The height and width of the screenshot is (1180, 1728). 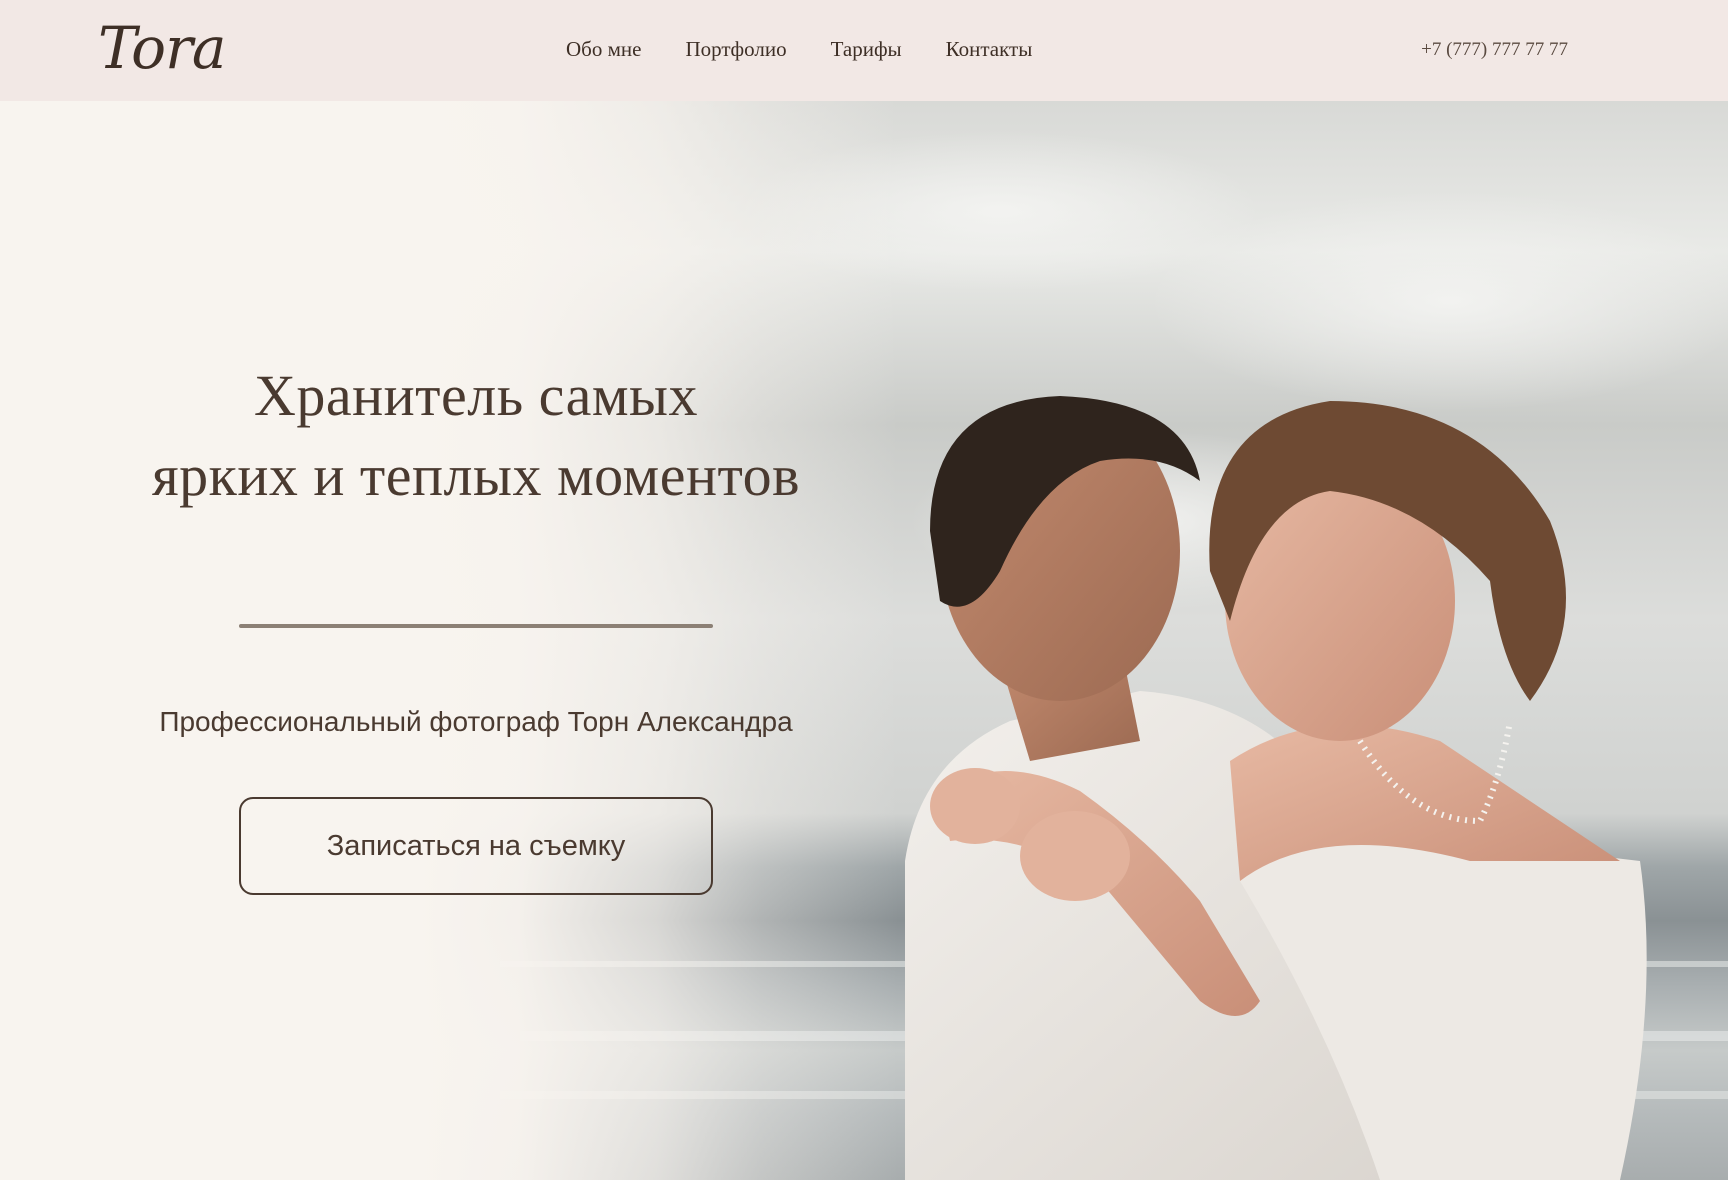 I want to click on nav-item-portfolio: Портфолио, so click(x=735, y=49).